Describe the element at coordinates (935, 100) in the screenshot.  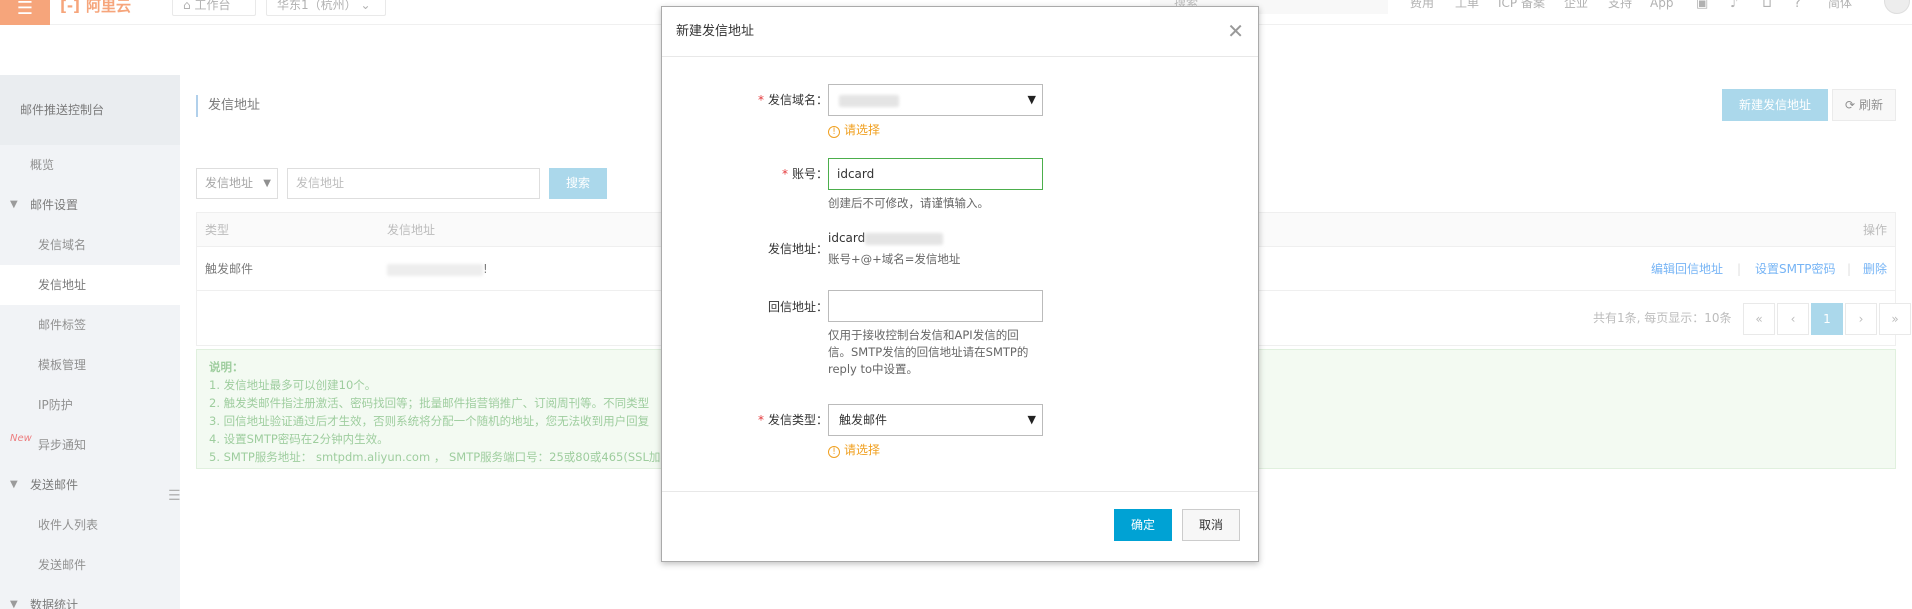
I see `domain-select: ▼` at that location.